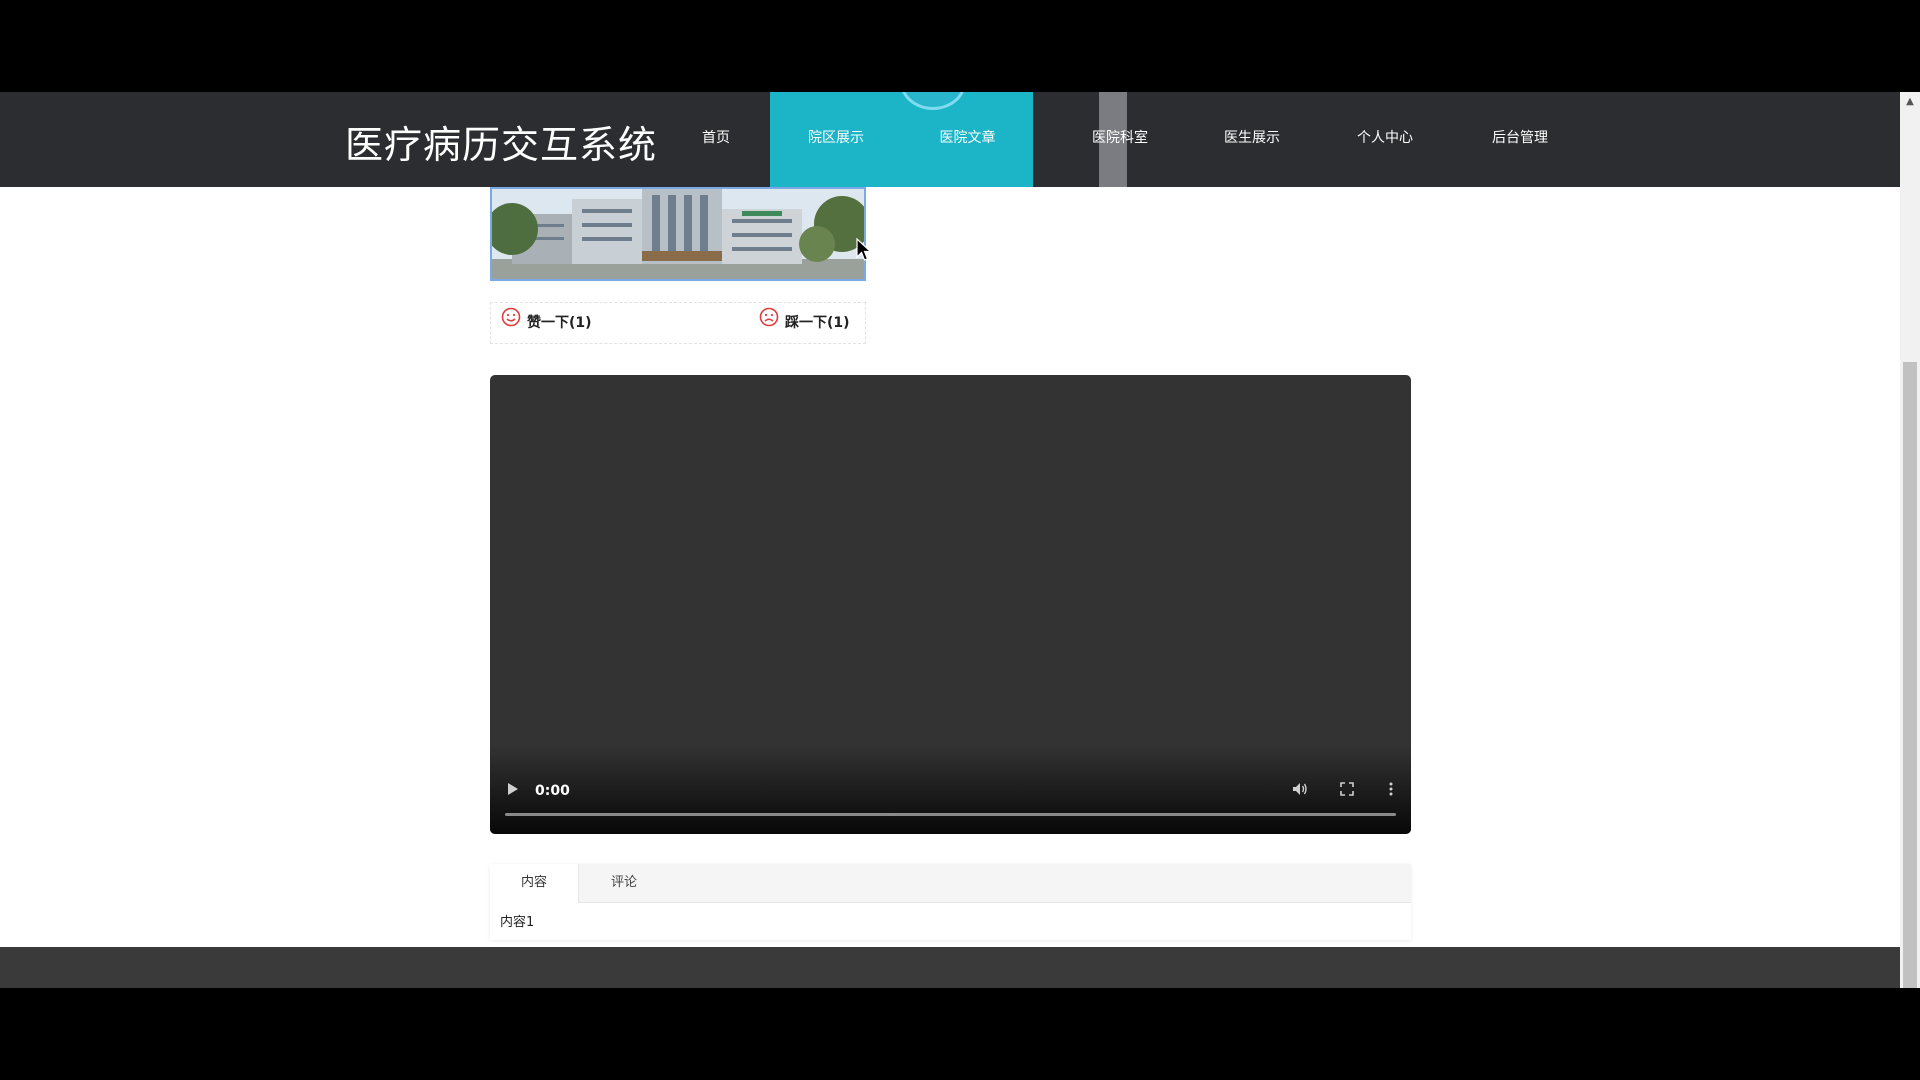  What do you see at coordinates (511, 323) in the screenshot?
I see `smile-icon` at bounding box center [511, 323].